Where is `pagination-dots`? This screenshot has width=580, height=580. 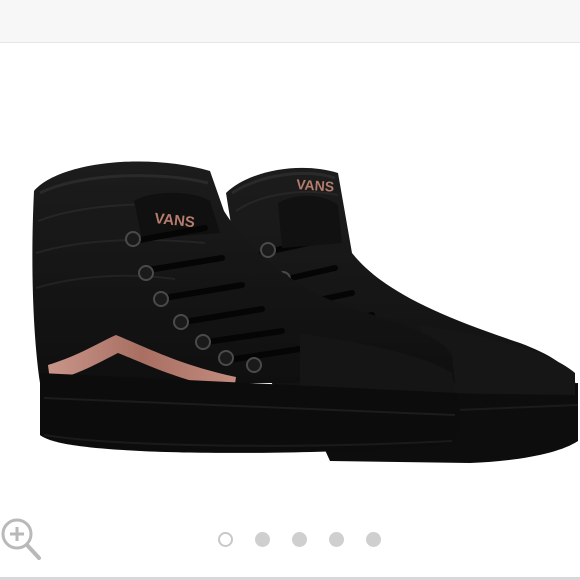
pagination-dots is located at coordinates (299, 539).